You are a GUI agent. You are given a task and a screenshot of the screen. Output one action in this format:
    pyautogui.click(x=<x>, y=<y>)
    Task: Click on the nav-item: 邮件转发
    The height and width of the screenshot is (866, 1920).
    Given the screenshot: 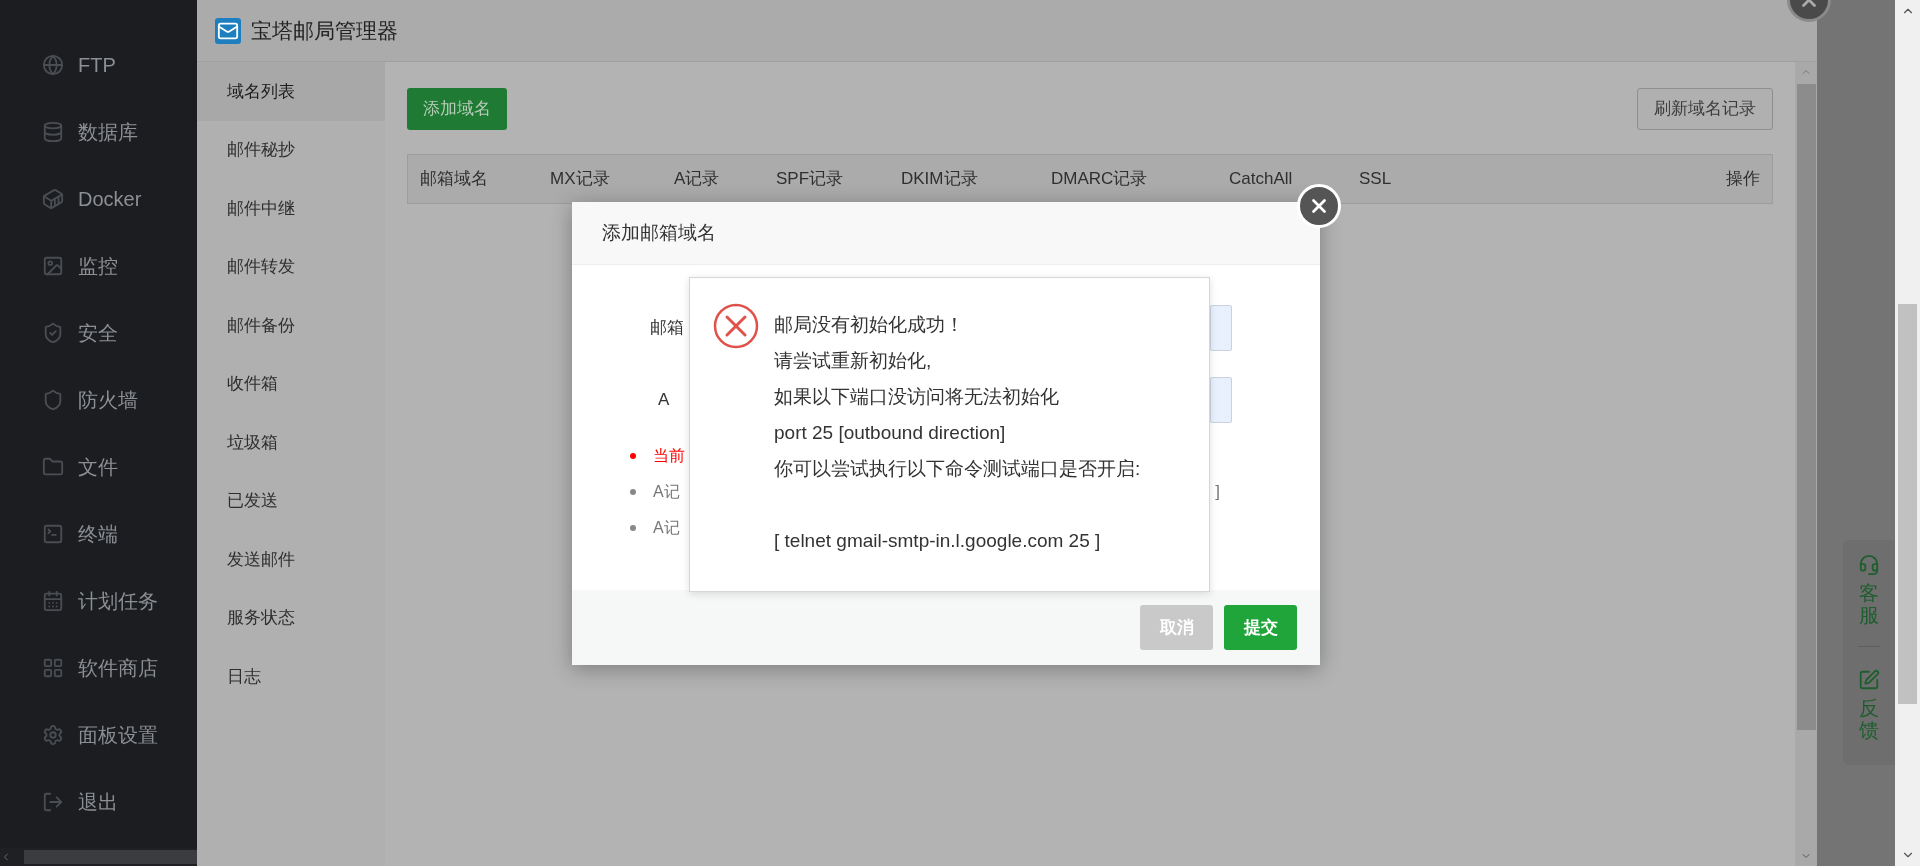 What is the action you would take?
    pyautogui.click(x=291, y=266)
    